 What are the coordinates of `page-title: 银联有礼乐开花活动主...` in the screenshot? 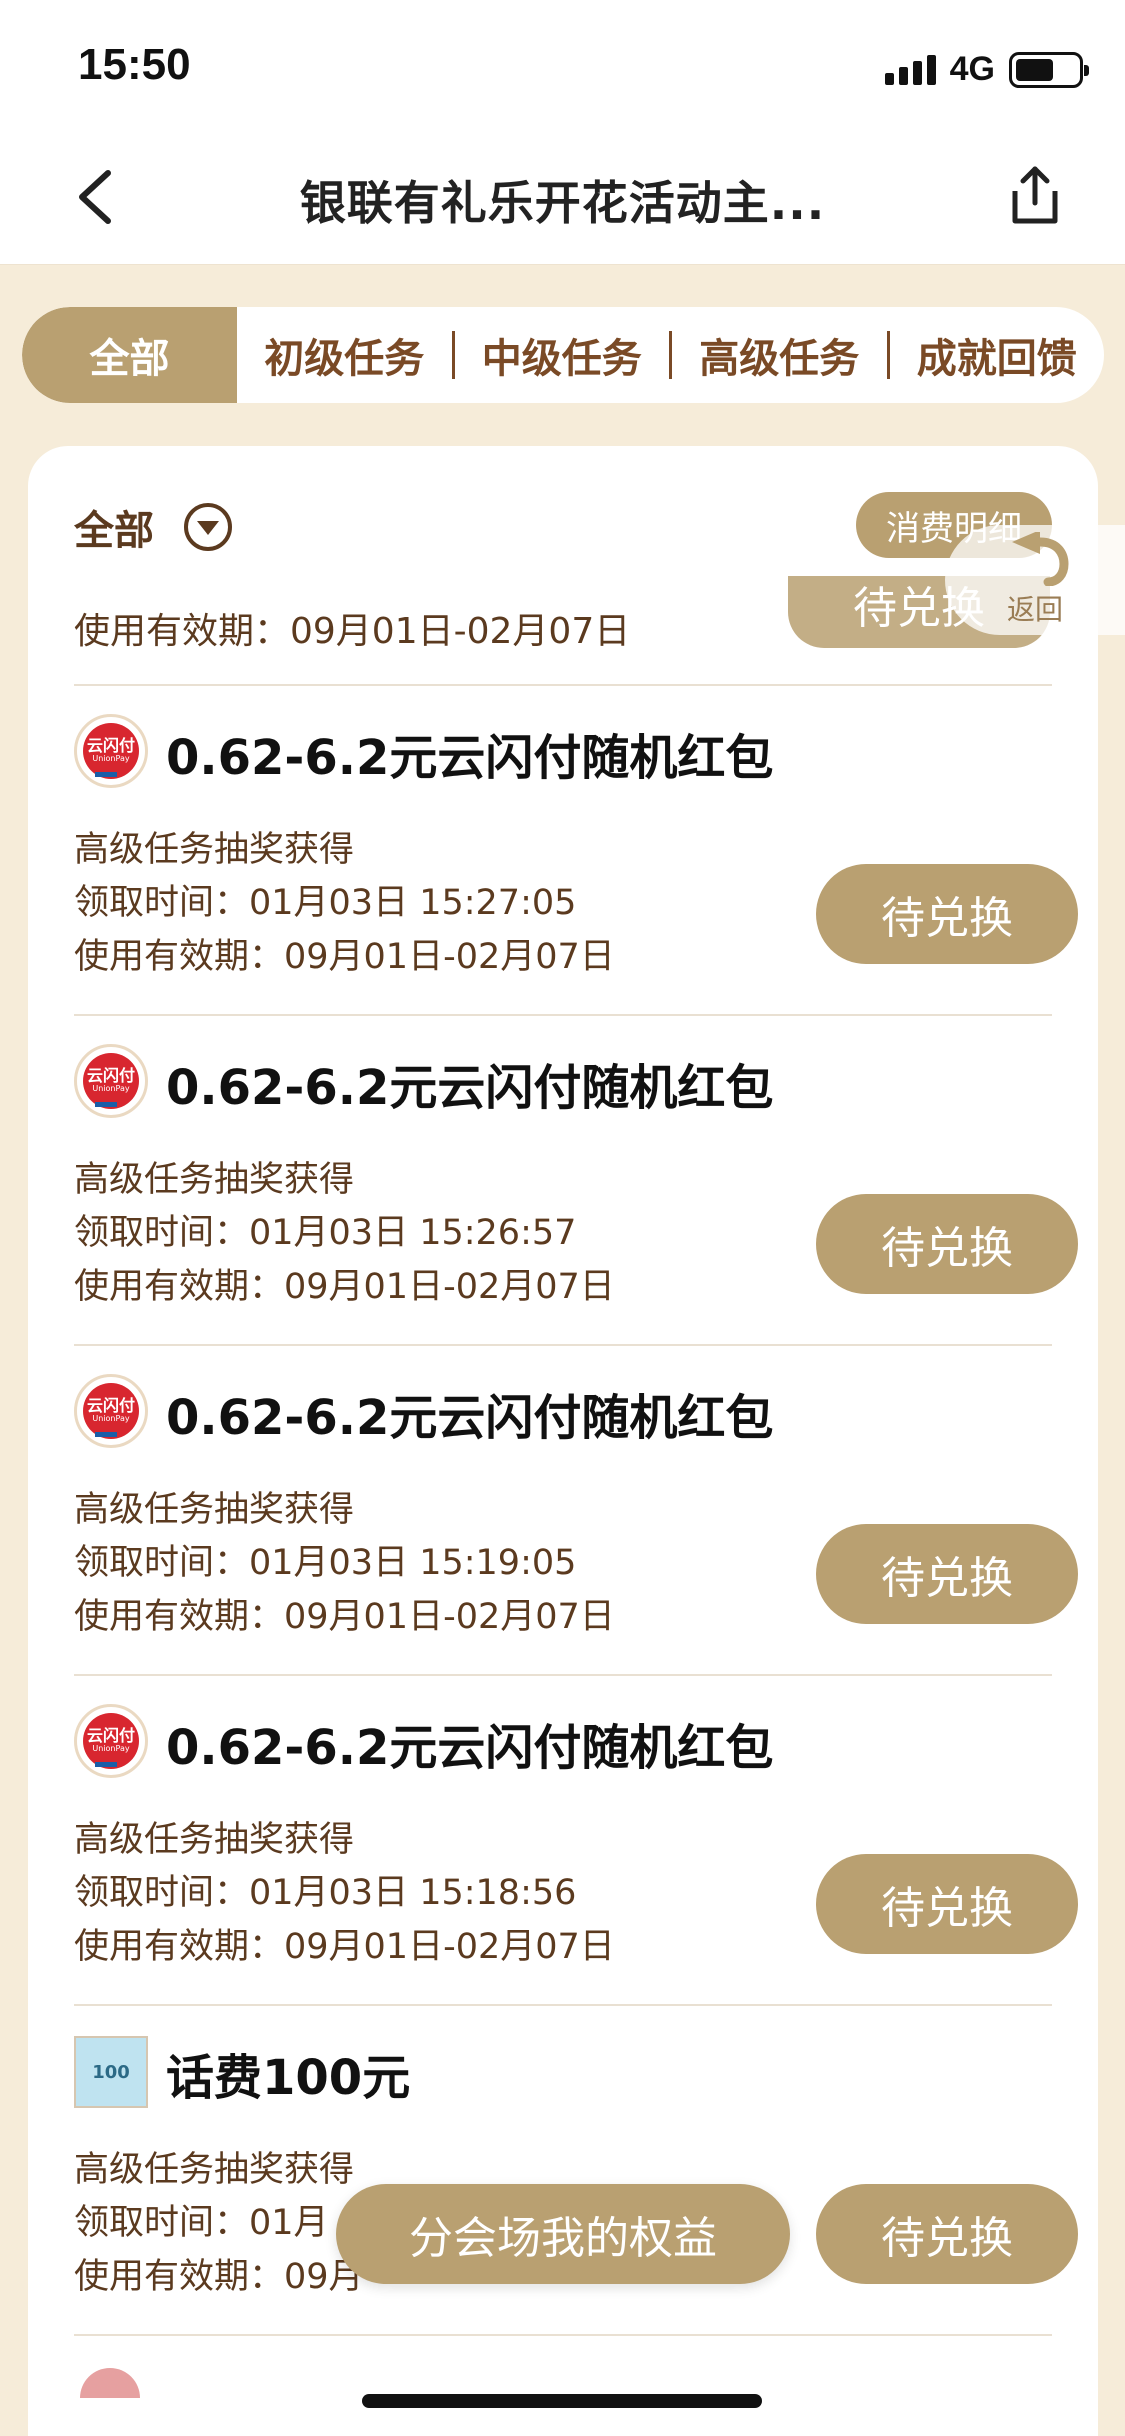 It's located at (562, 203).